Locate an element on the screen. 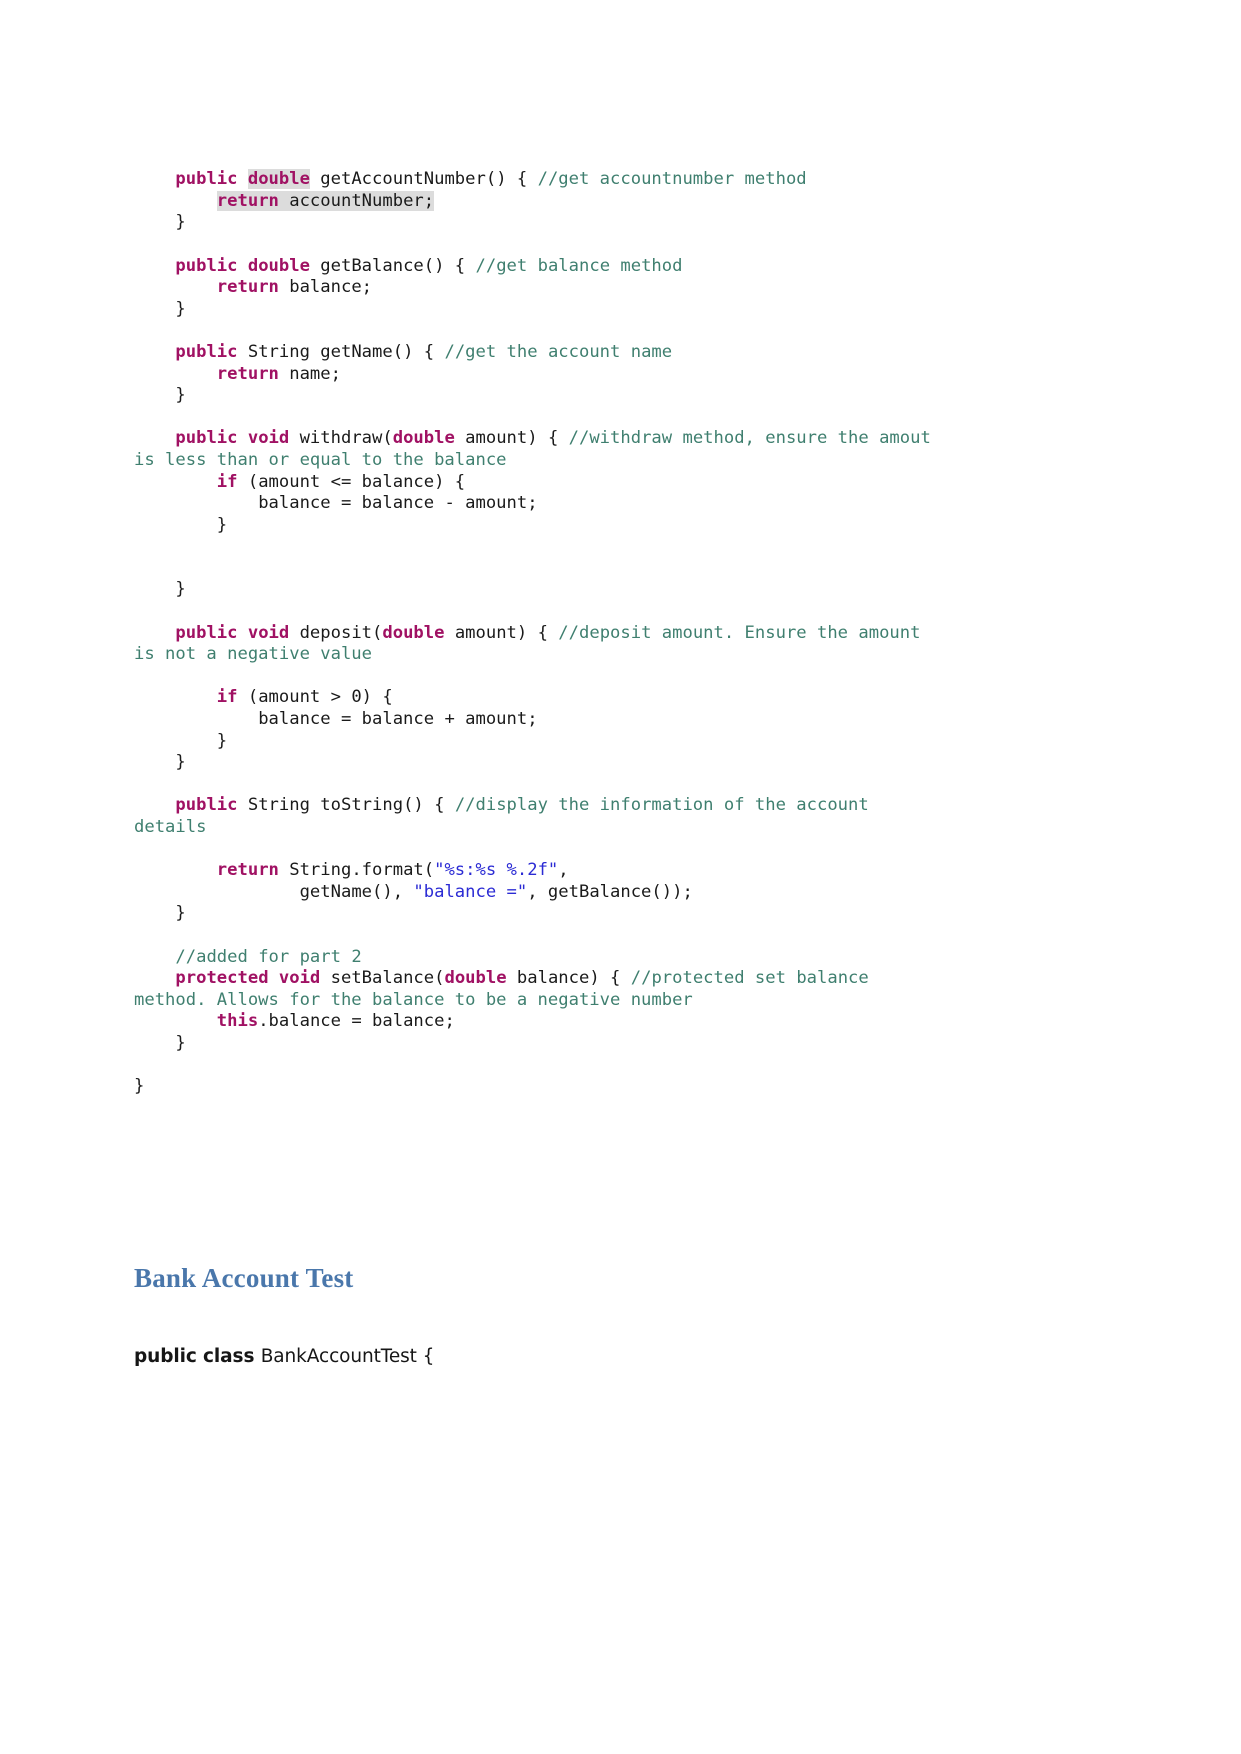 The width and height of the screenshot is (1241, 1754). class-declaration-name: BankAccountTest { is located at coordinates (347, 1356).